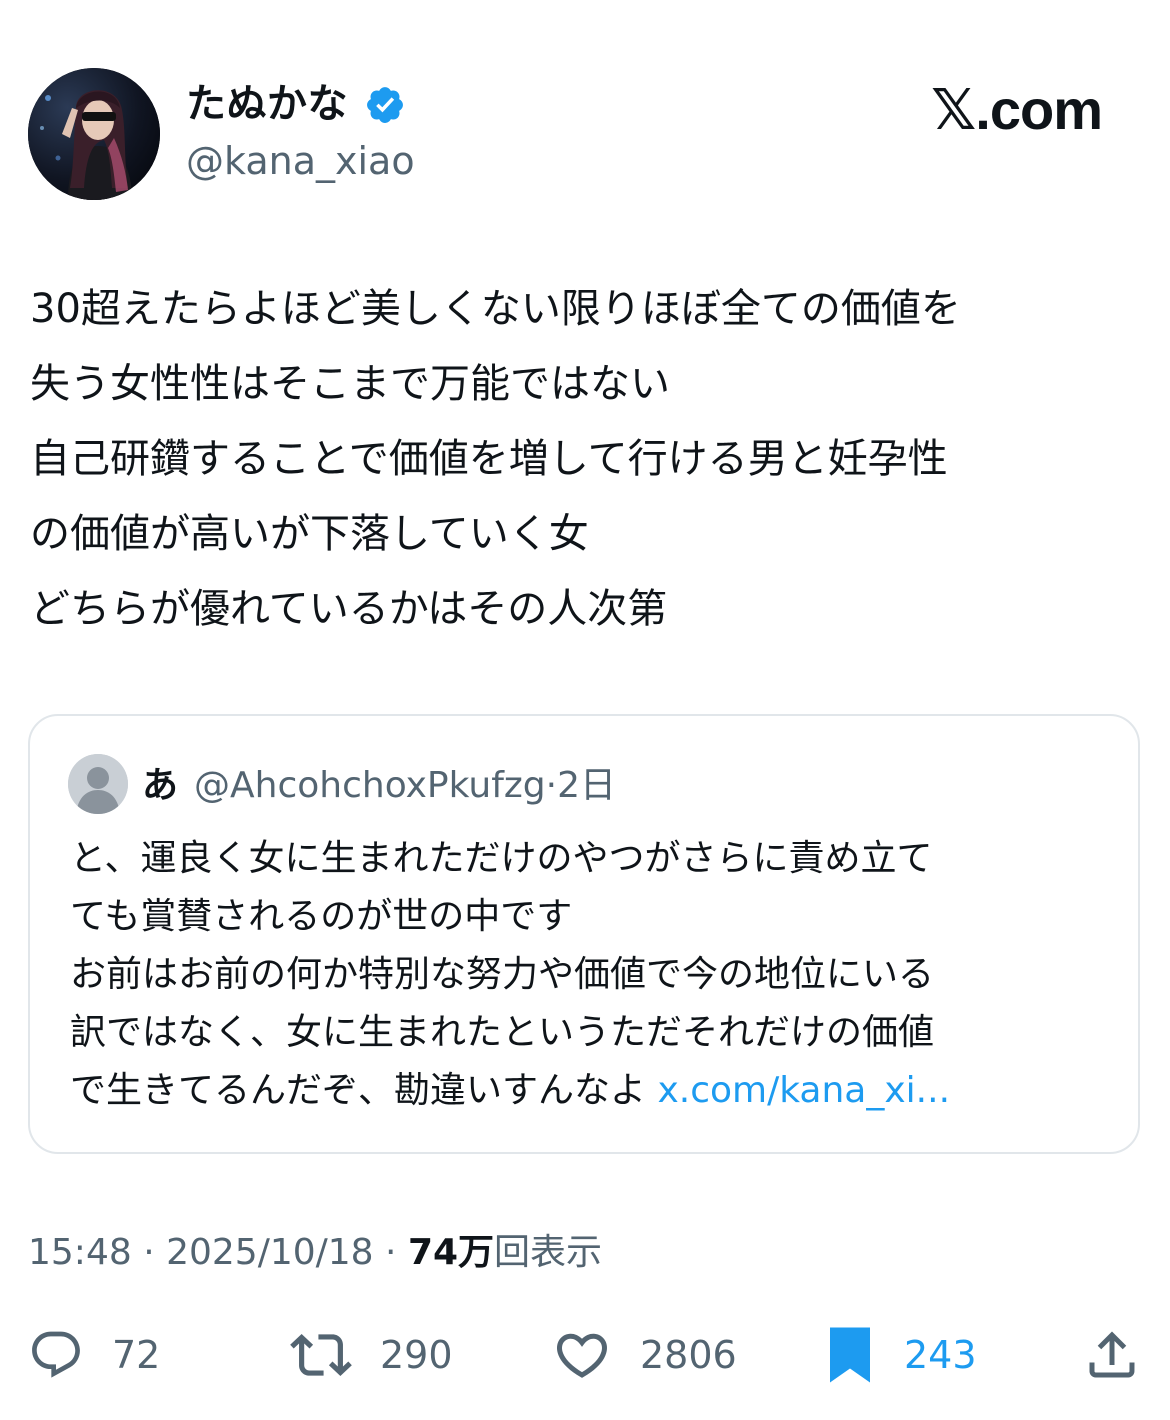 This screenshot has width=1170, height=1420. Describe the element at coordinates (364, 1090) in the screenshot. I see `quoted-text-last: で生きてるんだぞ、勘違いすんなよ` at that location.